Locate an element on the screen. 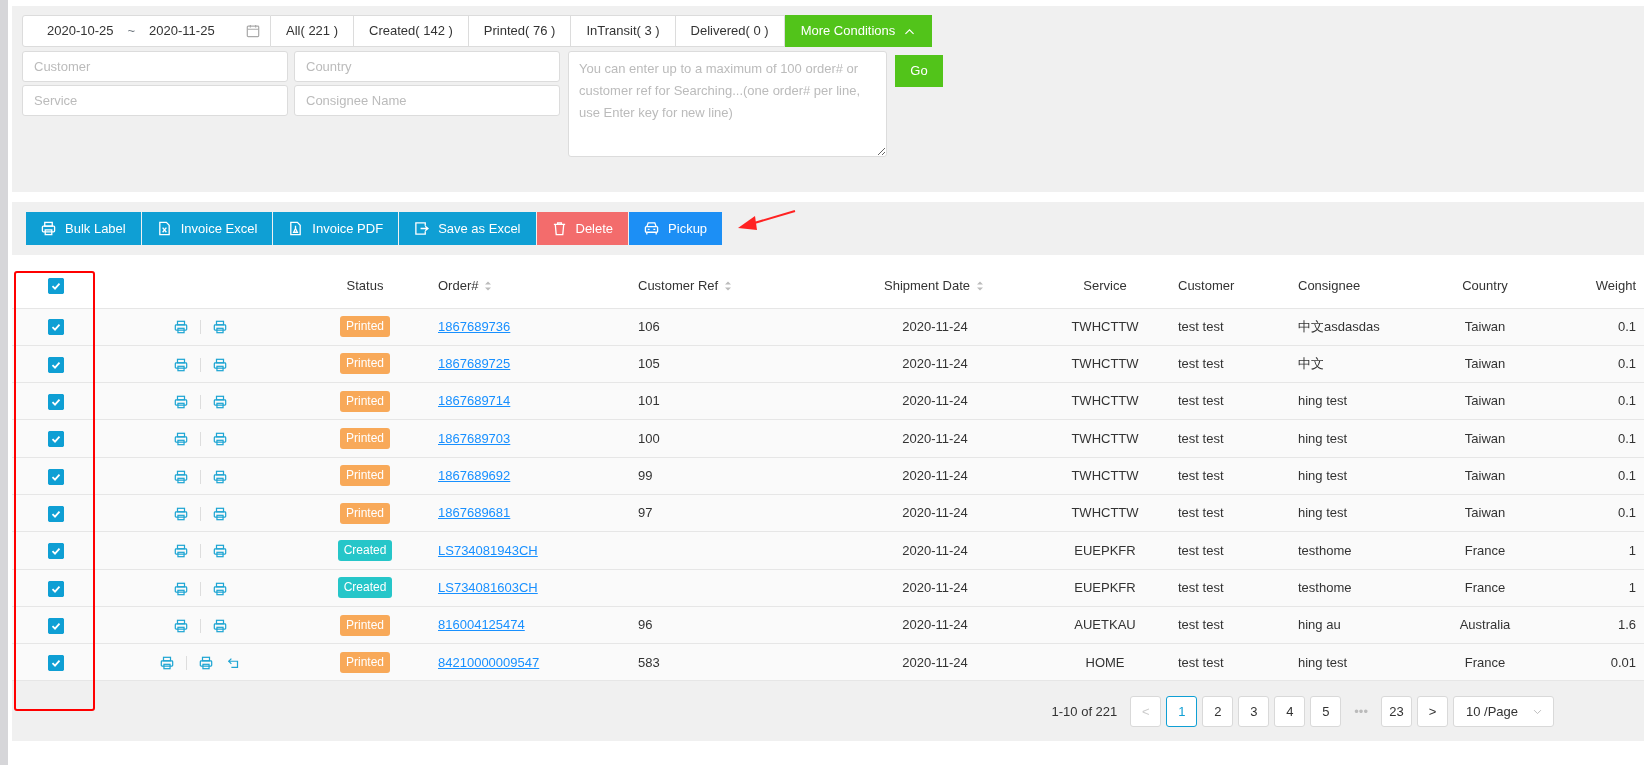  table-cell: testhome is located at coordinates (1325, 550).